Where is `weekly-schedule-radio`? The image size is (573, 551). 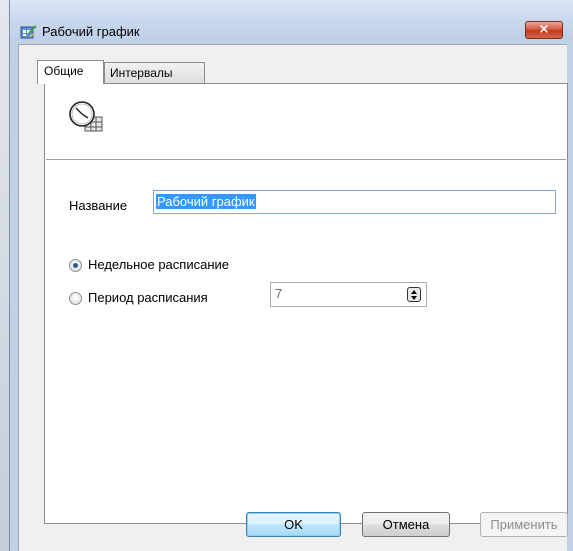 weekly-schedule-radio is located at coordinates (75, 265).